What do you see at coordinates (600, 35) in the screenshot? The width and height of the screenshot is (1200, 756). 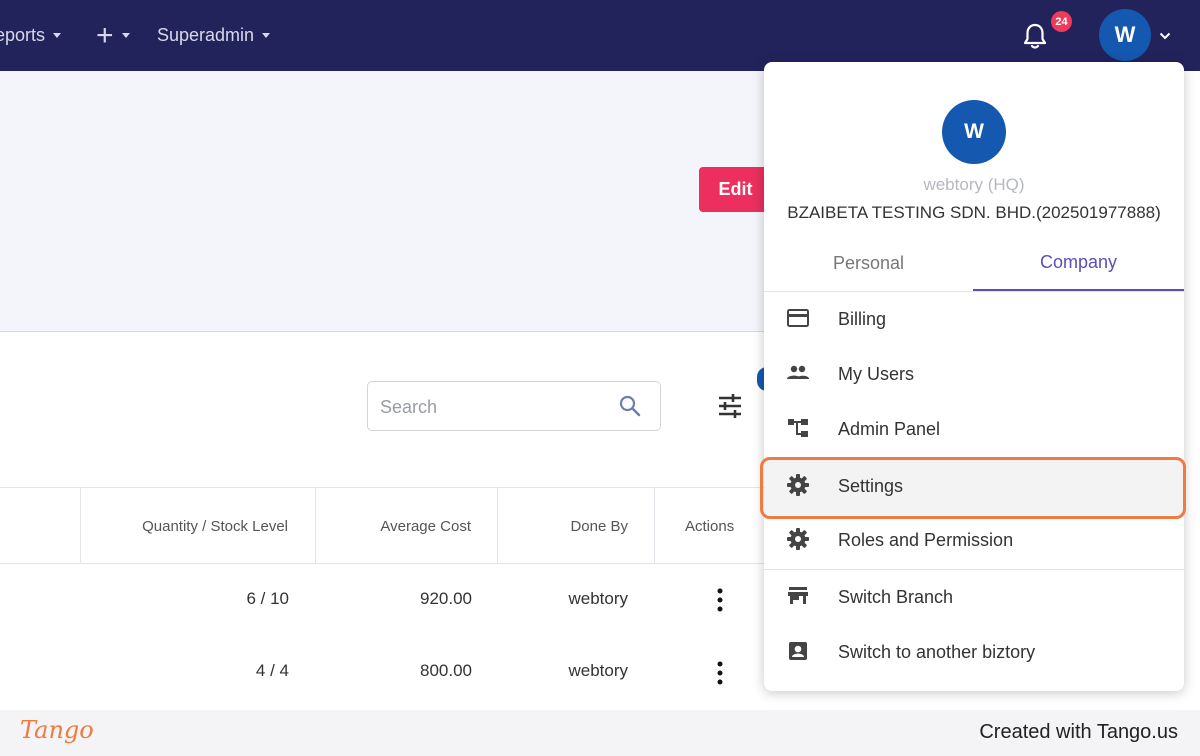 I see `top-navbar: Reports + Superadmin` at bounding box center [600, 35].